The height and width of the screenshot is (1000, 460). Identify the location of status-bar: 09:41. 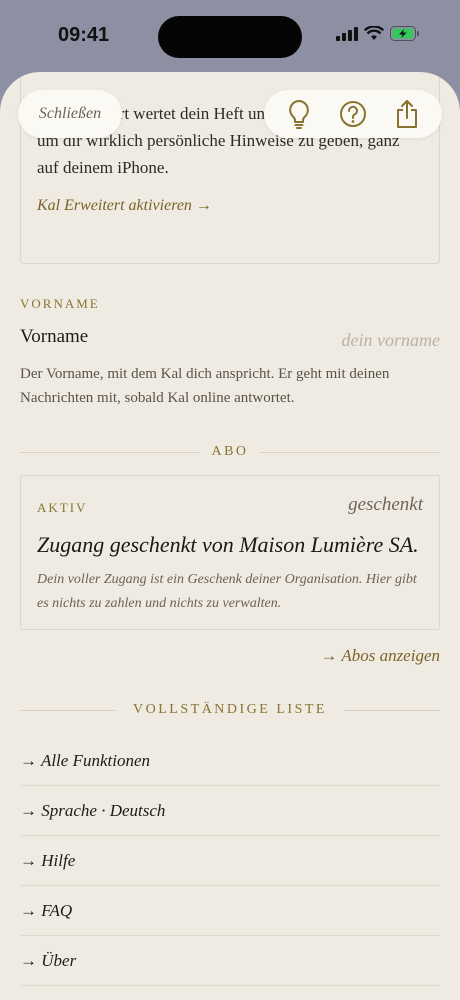
(230, 36).